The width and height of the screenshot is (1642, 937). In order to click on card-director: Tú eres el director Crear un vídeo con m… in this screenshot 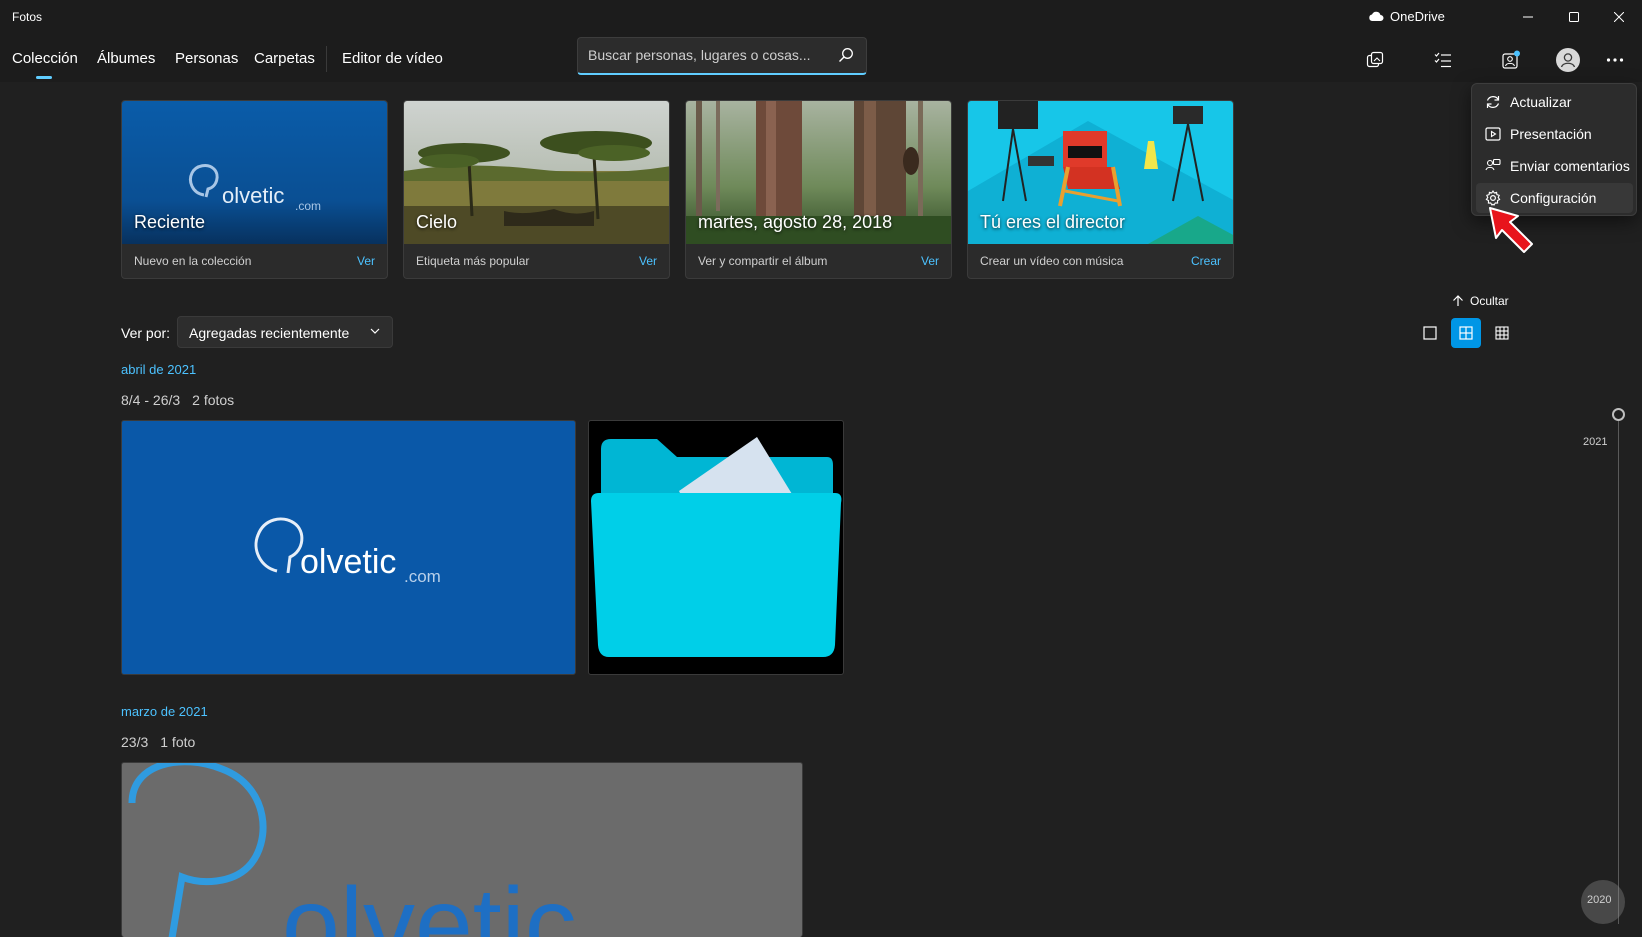, I will do `click(1100, 189)`.